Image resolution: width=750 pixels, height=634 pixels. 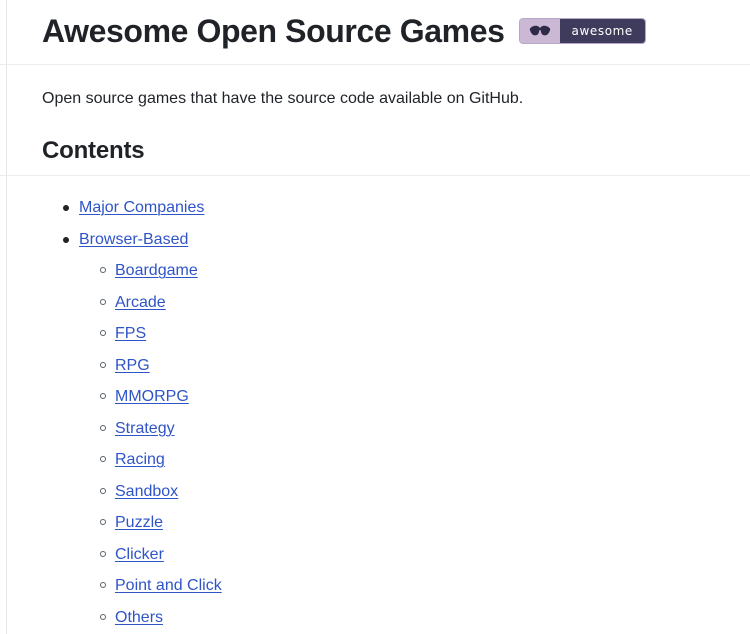 What do you see at coordinates (375, 334) in the screenshot?
I see `list-item: FPS` at bounding box center [375, 334].